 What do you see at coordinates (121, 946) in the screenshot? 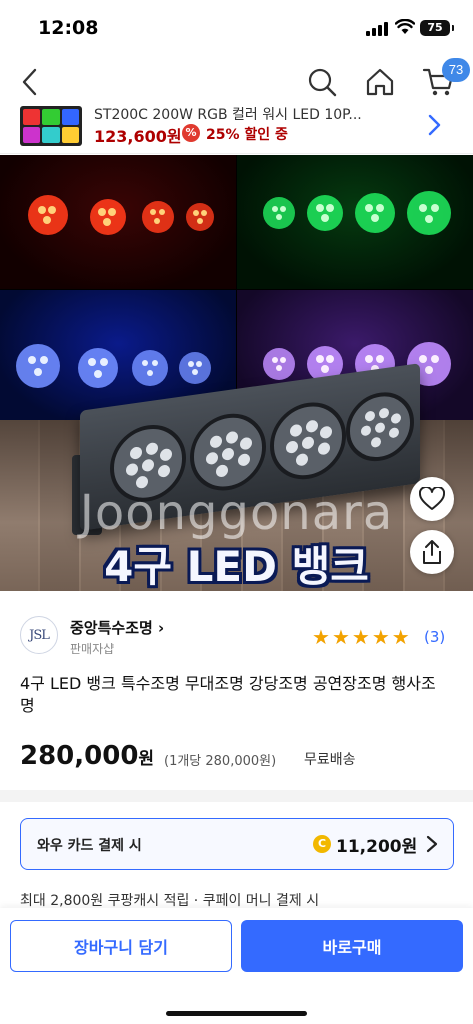
I see `add-to-cart-button: 장바구니 담기` at bounding box center [121, 946].